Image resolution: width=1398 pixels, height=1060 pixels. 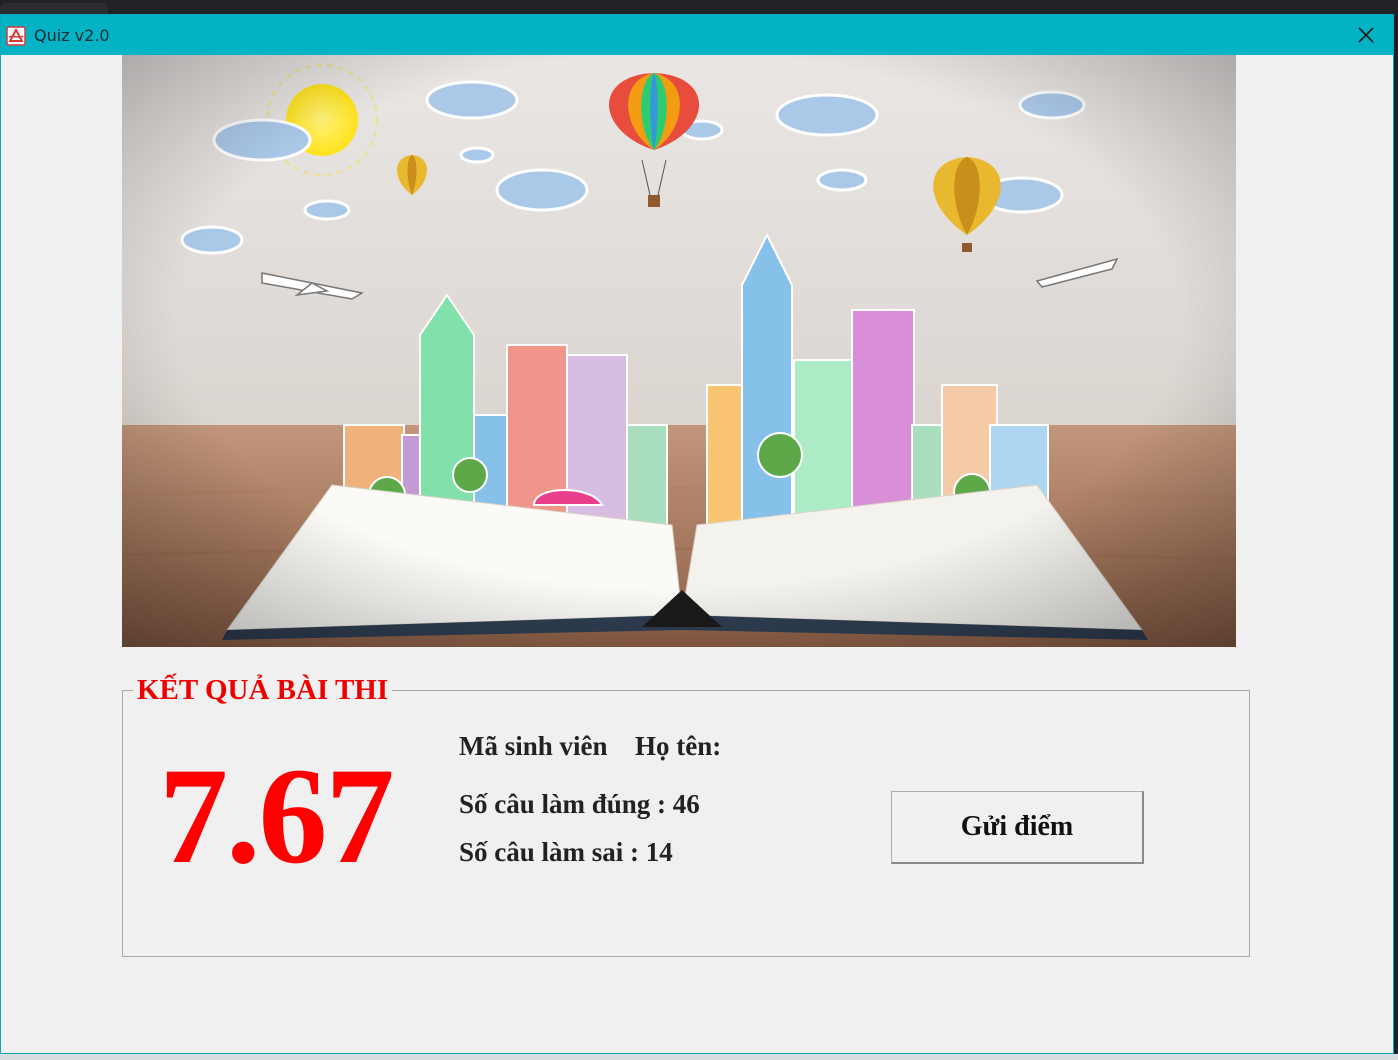 What do you see at coordinates (699, 1057) in the screenshot?
I see `window-bottom-edge` at bounding box center [699, 1057].